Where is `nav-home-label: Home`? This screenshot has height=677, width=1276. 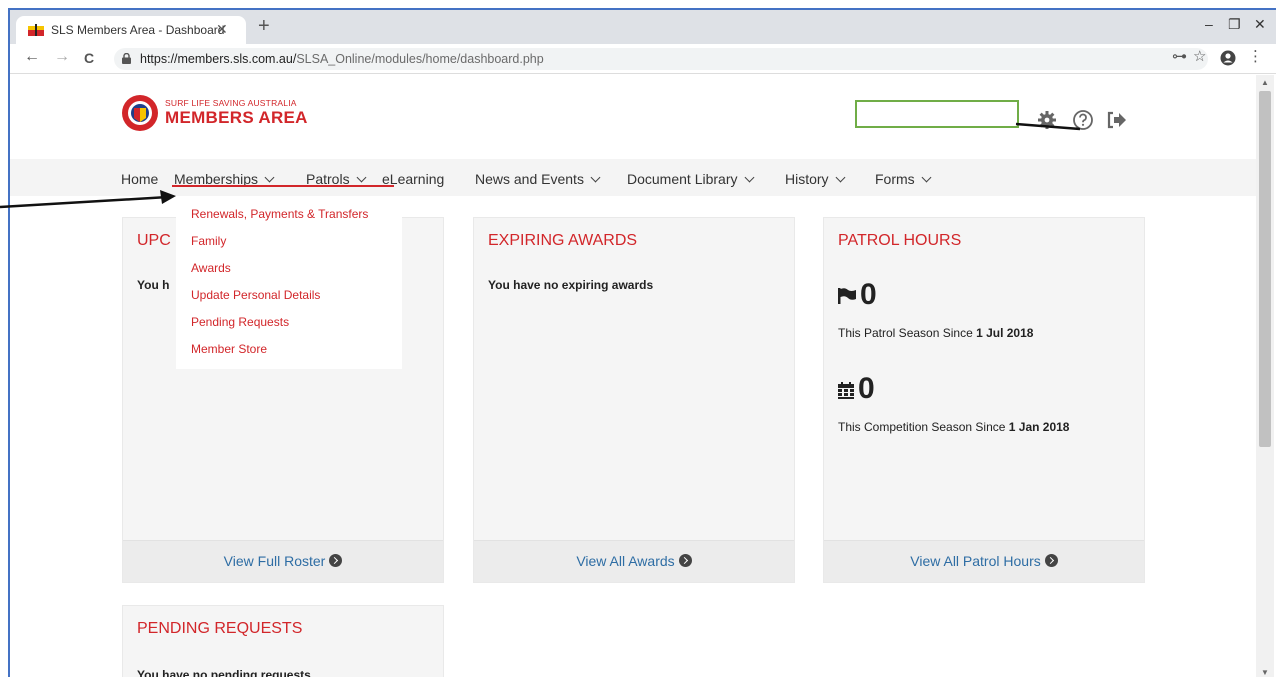 nav-home-label: Home is located at coordinates (140, 179).